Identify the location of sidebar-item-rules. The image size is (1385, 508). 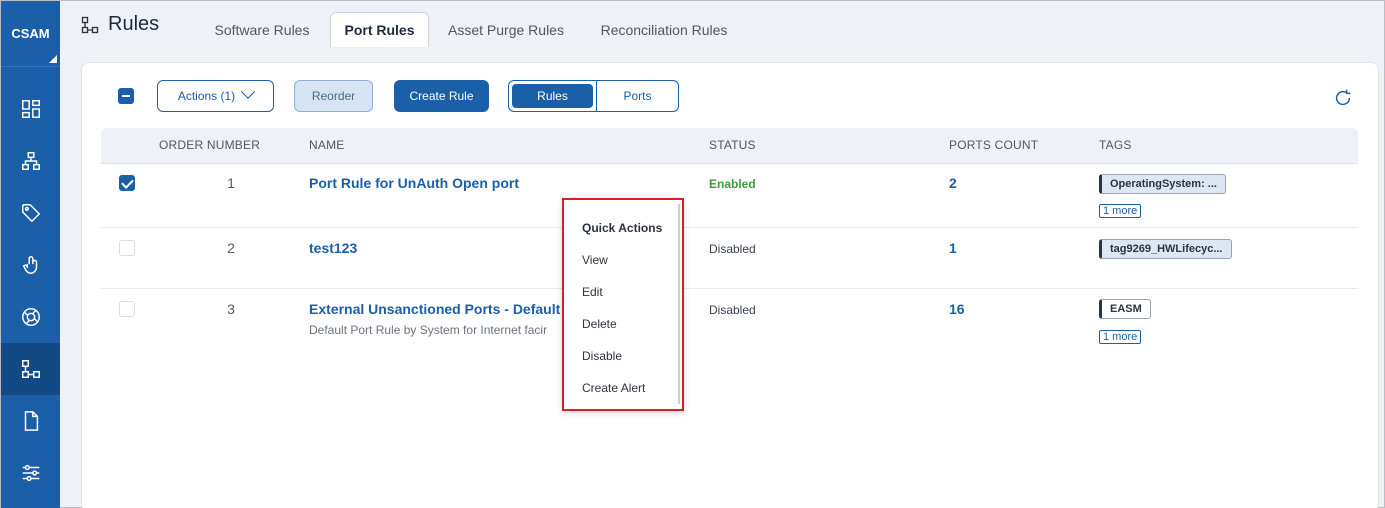
(30, 369).